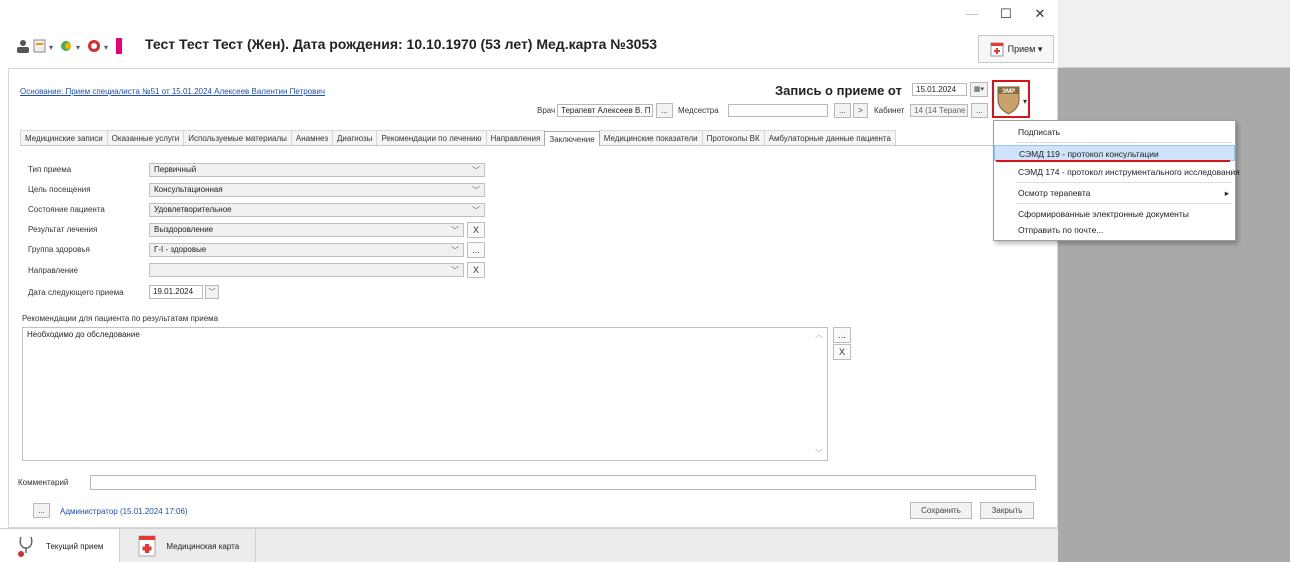  I want to click on result-select: Выздоровление ﹀, so click(306, 230).